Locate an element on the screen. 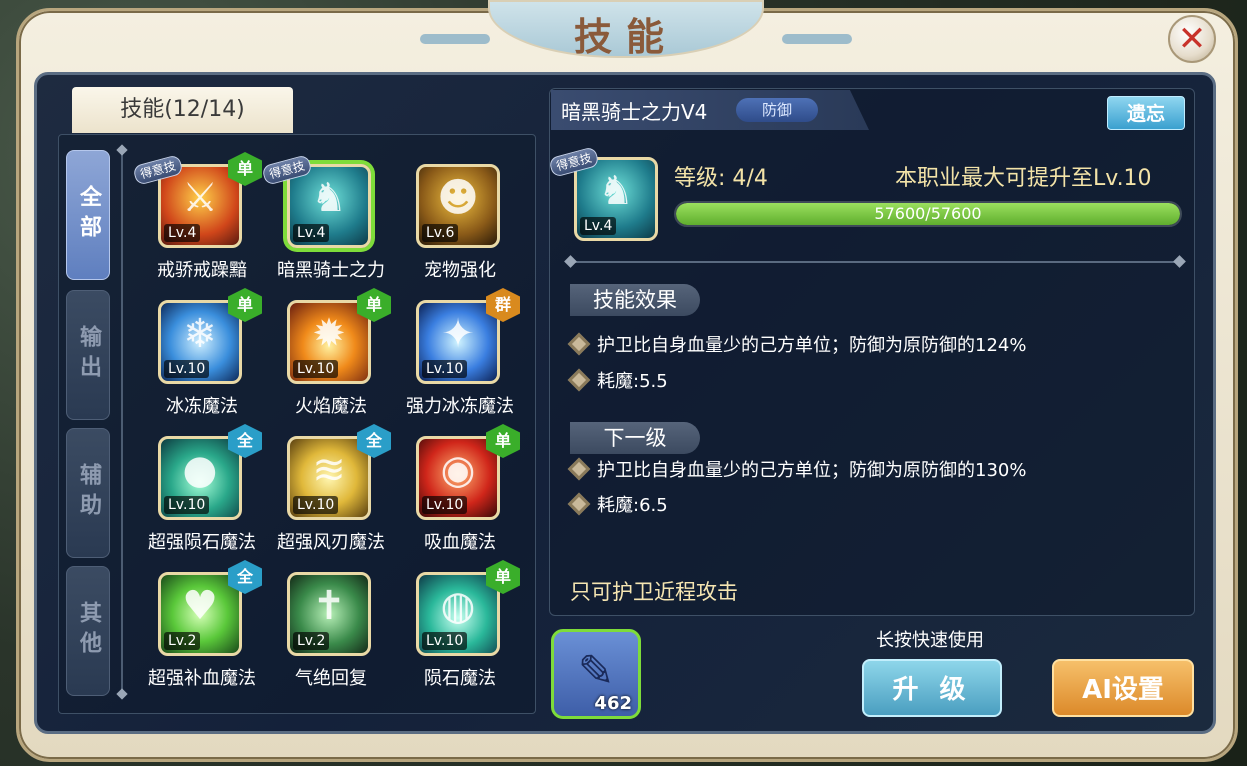 The height and width of the screenshot is (766, 1247). effect-text: 耗魔:6.5 is located at coordinates (632, 505).